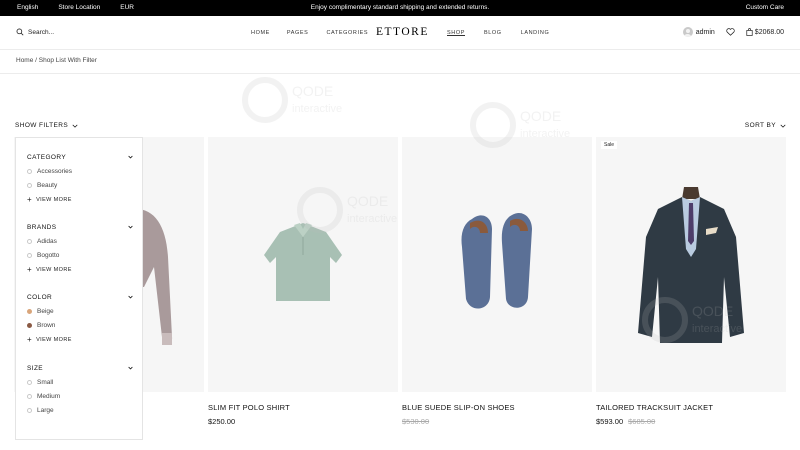 This screenshot has height=450, width=800. I want to click on wishlist-heart-icon, so click(730, 32).